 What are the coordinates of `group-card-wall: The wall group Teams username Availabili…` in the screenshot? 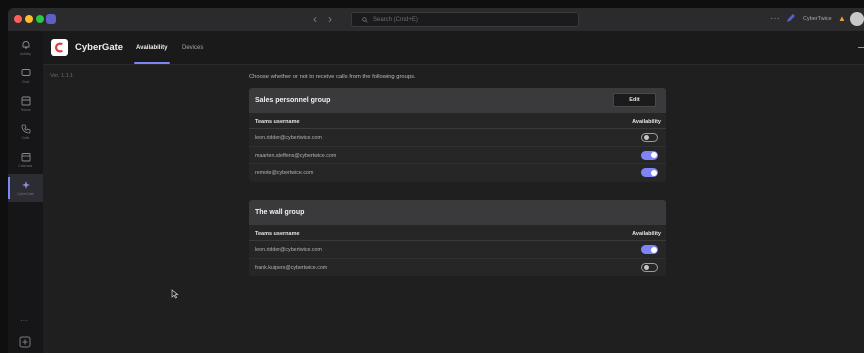 It's located at (457, 238).